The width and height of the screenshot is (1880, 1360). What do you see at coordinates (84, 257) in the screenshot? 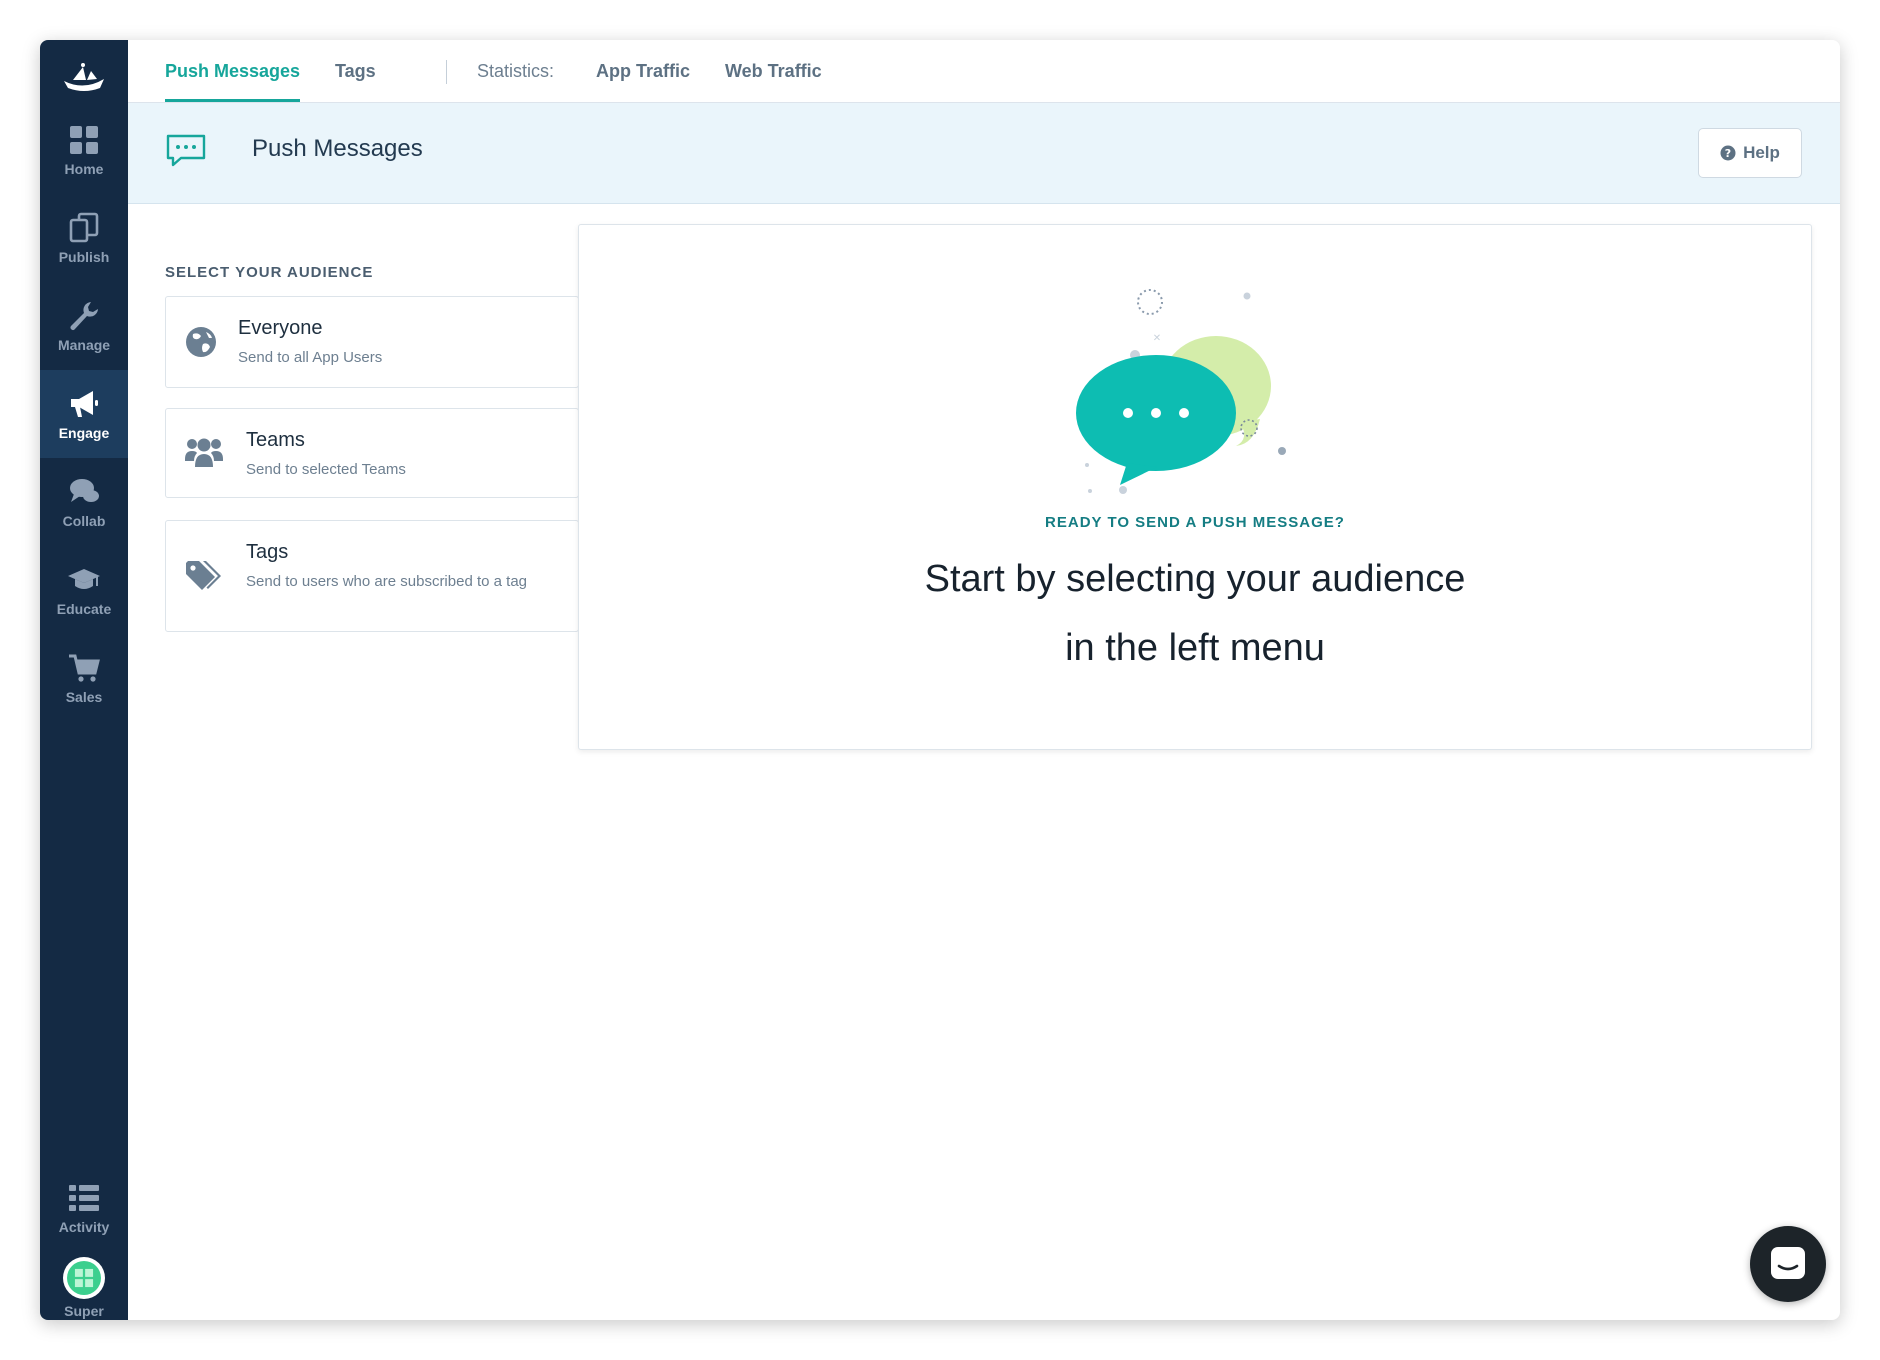
I see `sidebar-item-label: Publish` at bounding box center [84, 257].